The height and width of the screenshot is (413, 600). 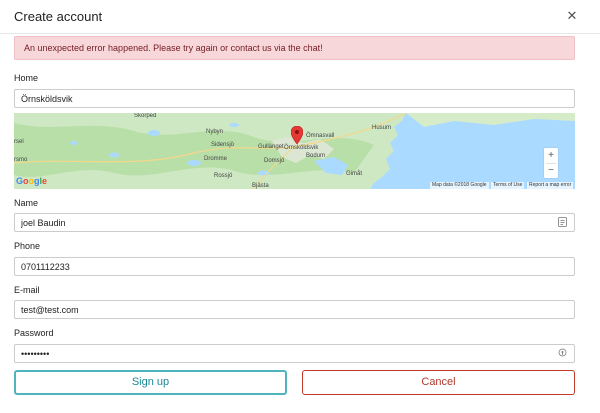 I want to click on map-marker-icon, so click(x=297, y=135).